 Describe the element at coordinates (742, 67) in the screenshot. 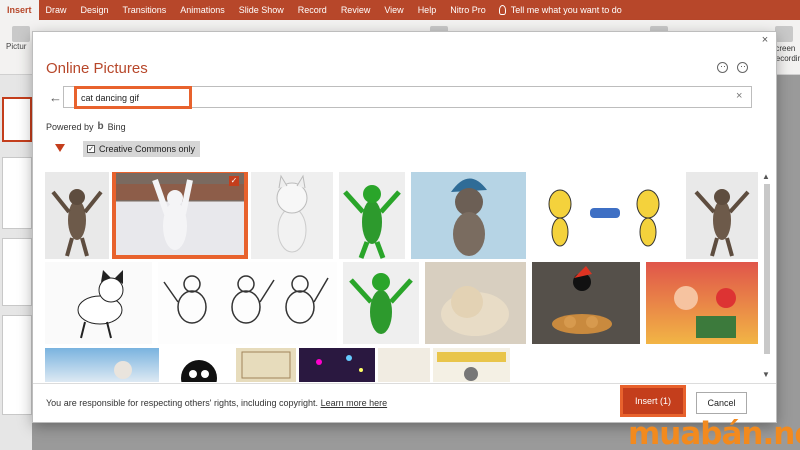

I see `frown-feedback-icon` at that location.